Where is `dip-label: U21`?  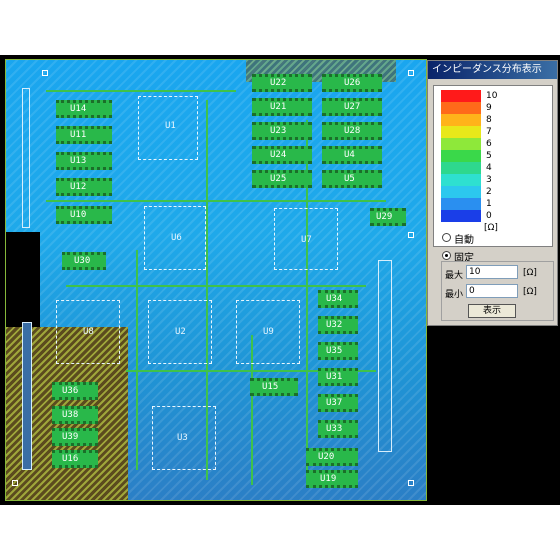
dip-label: U21 is located at coordinates (278, 107).